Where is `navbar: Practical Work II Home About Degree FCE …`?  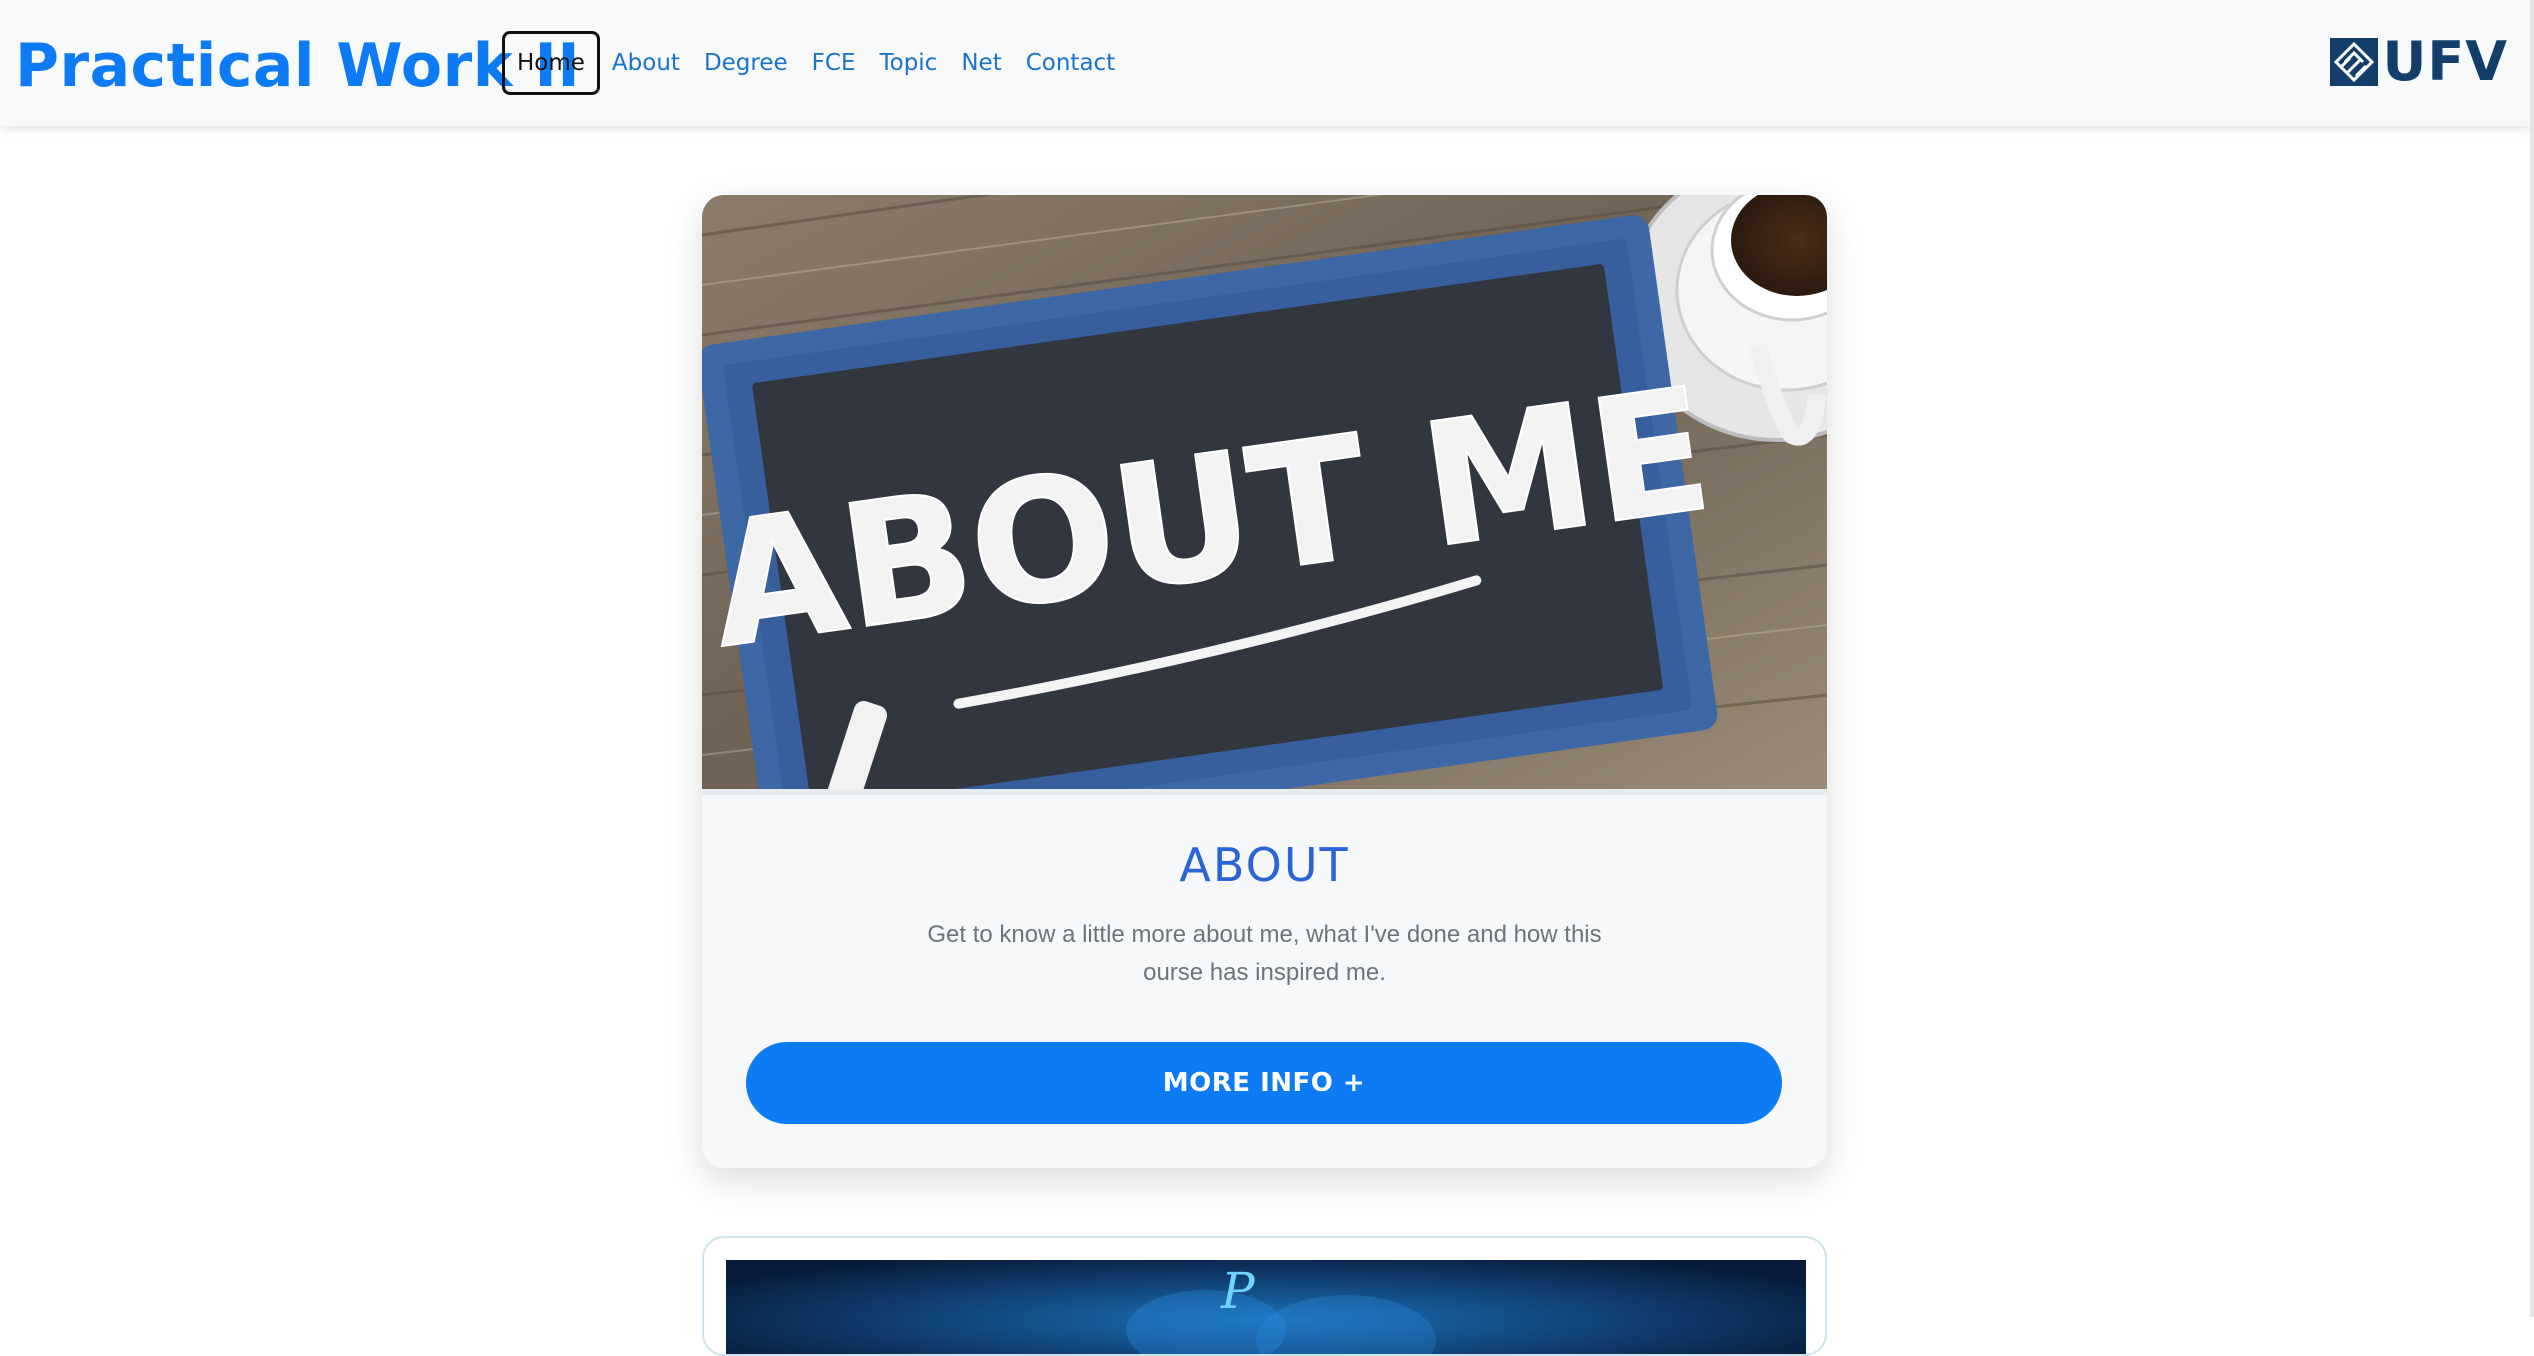
navbar: Practical Work II Home About Degree FCE … is located at coordinates (1267, 63).